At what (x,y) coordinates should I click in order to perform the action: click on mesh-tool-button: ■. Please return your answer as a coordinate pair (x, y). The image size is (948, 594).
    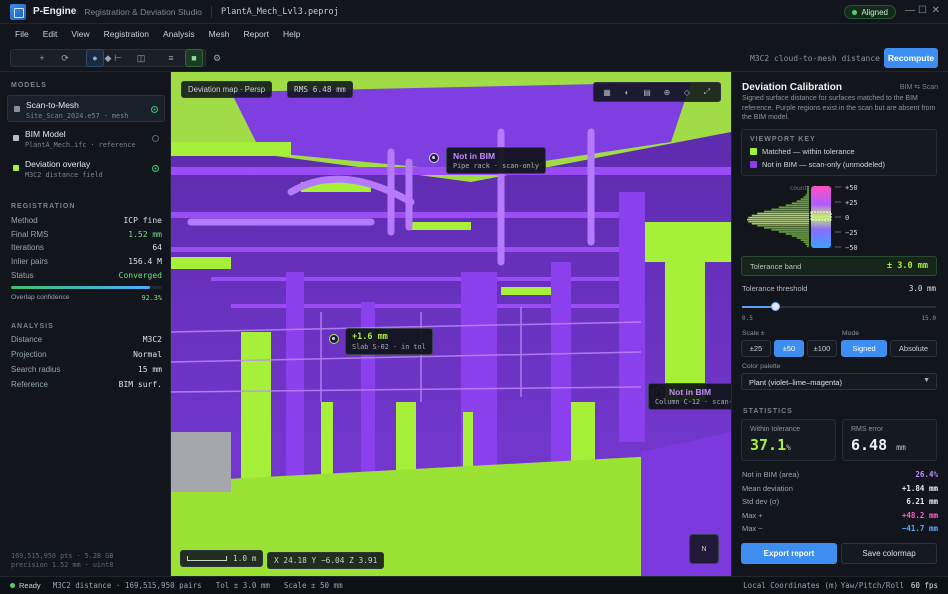
    Looking at the image, I should click on (194, 58).